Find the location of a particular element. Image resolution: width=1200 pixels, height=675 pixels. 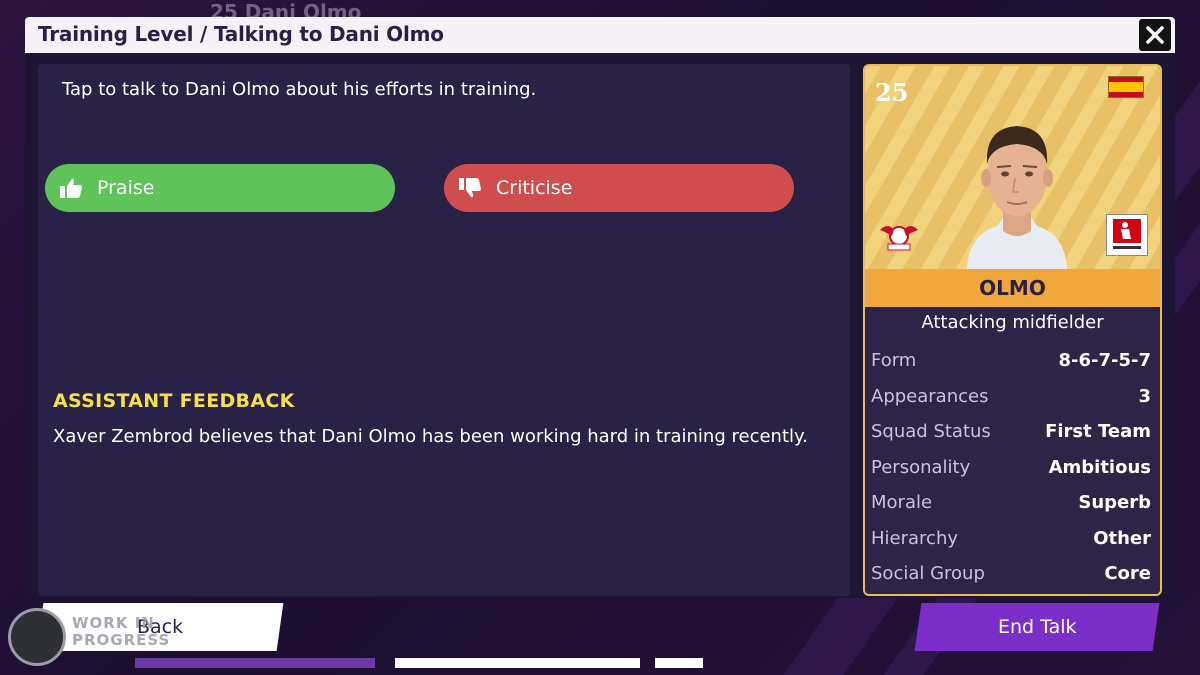

stat-value: 3 is located at coordinates (1144, 396).